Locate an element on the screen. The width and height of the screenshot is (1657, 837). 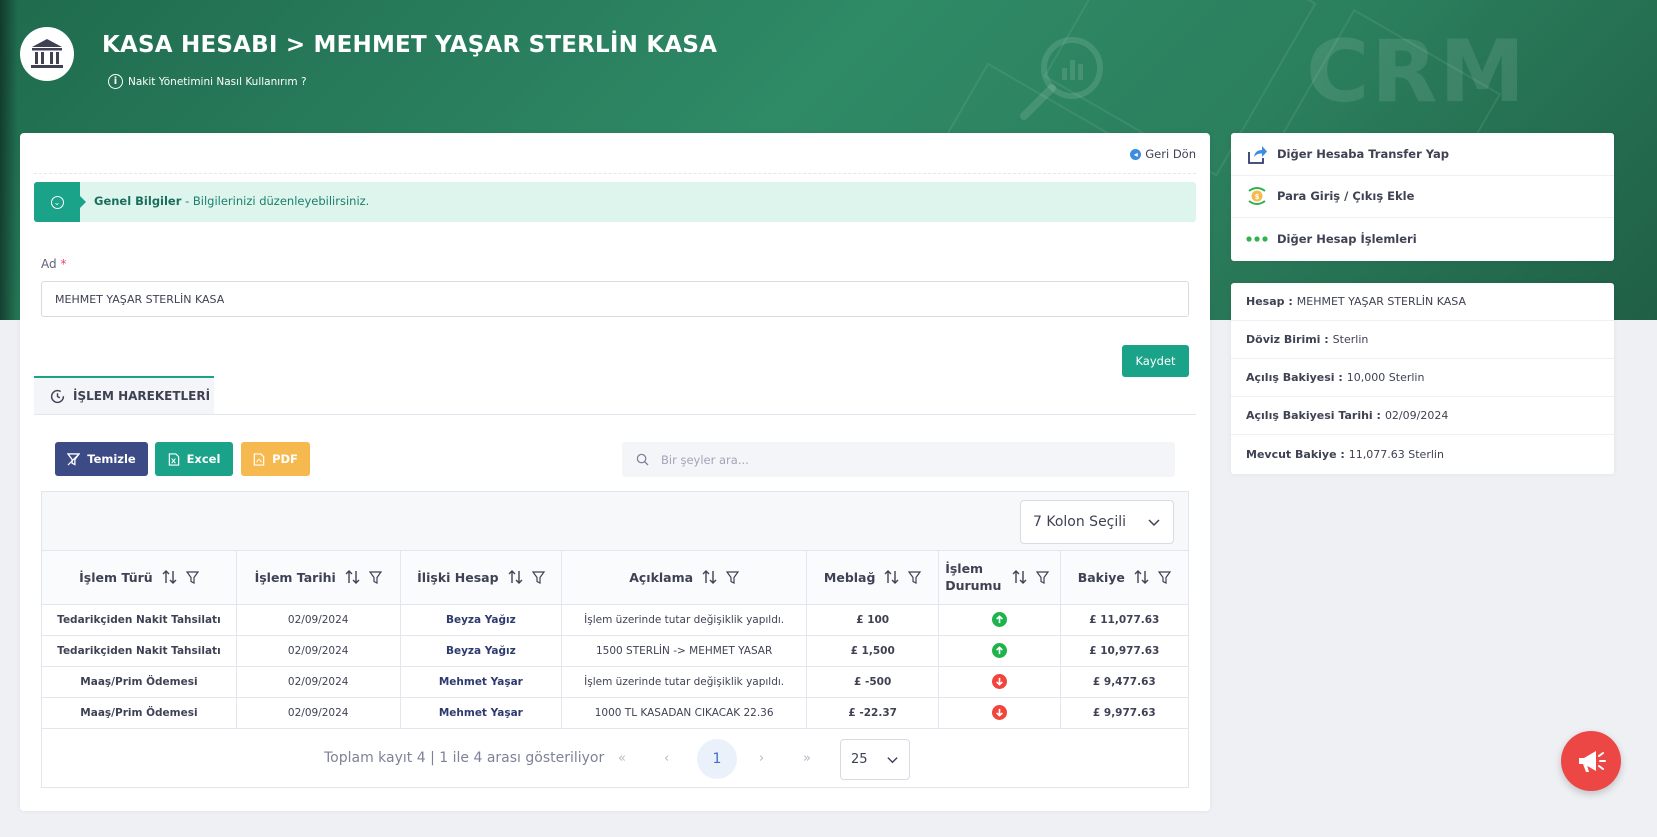
search-box is located at coordinates (898, 459).